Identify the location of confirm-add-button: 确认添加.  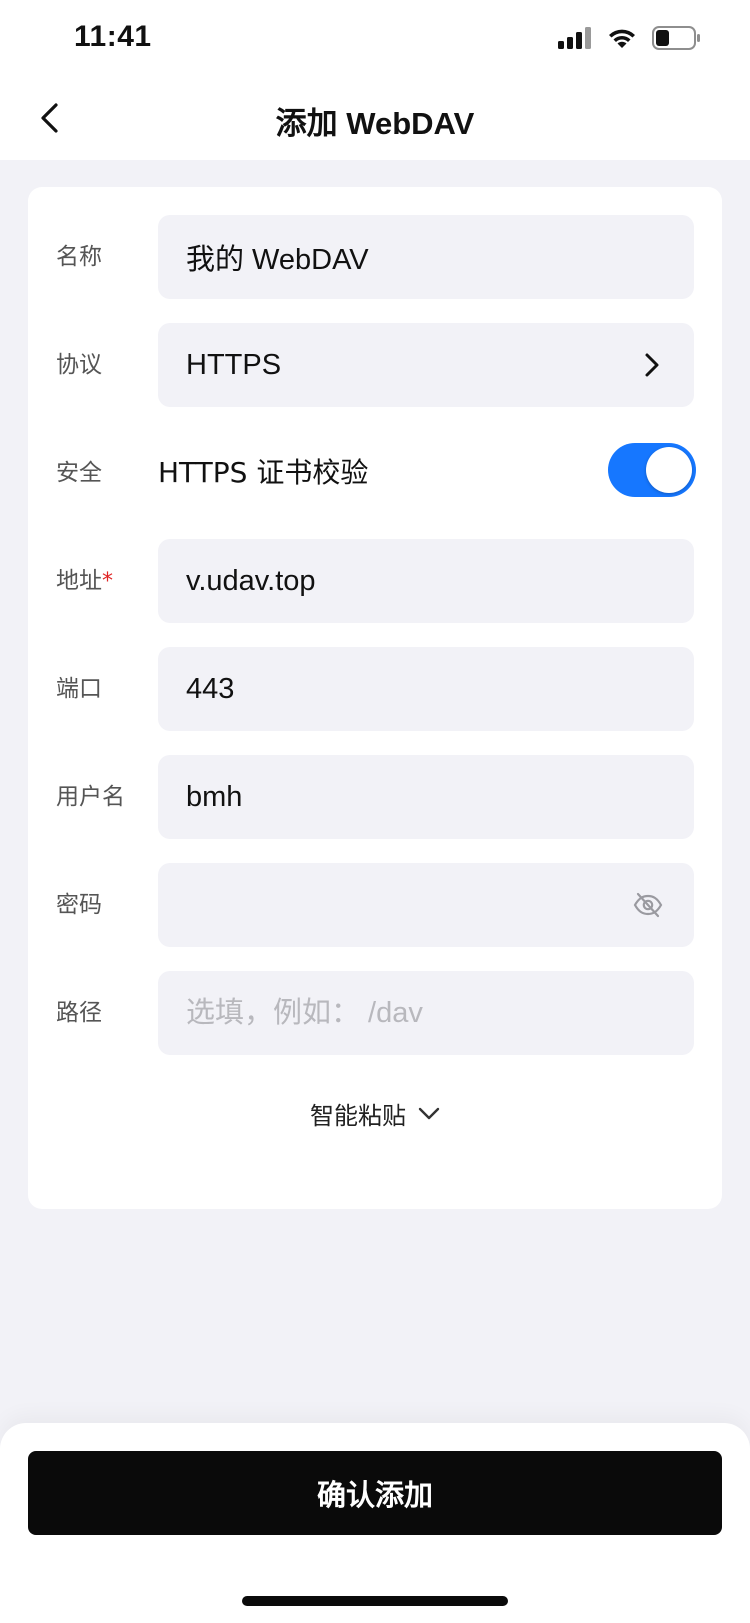
(375, 1493).